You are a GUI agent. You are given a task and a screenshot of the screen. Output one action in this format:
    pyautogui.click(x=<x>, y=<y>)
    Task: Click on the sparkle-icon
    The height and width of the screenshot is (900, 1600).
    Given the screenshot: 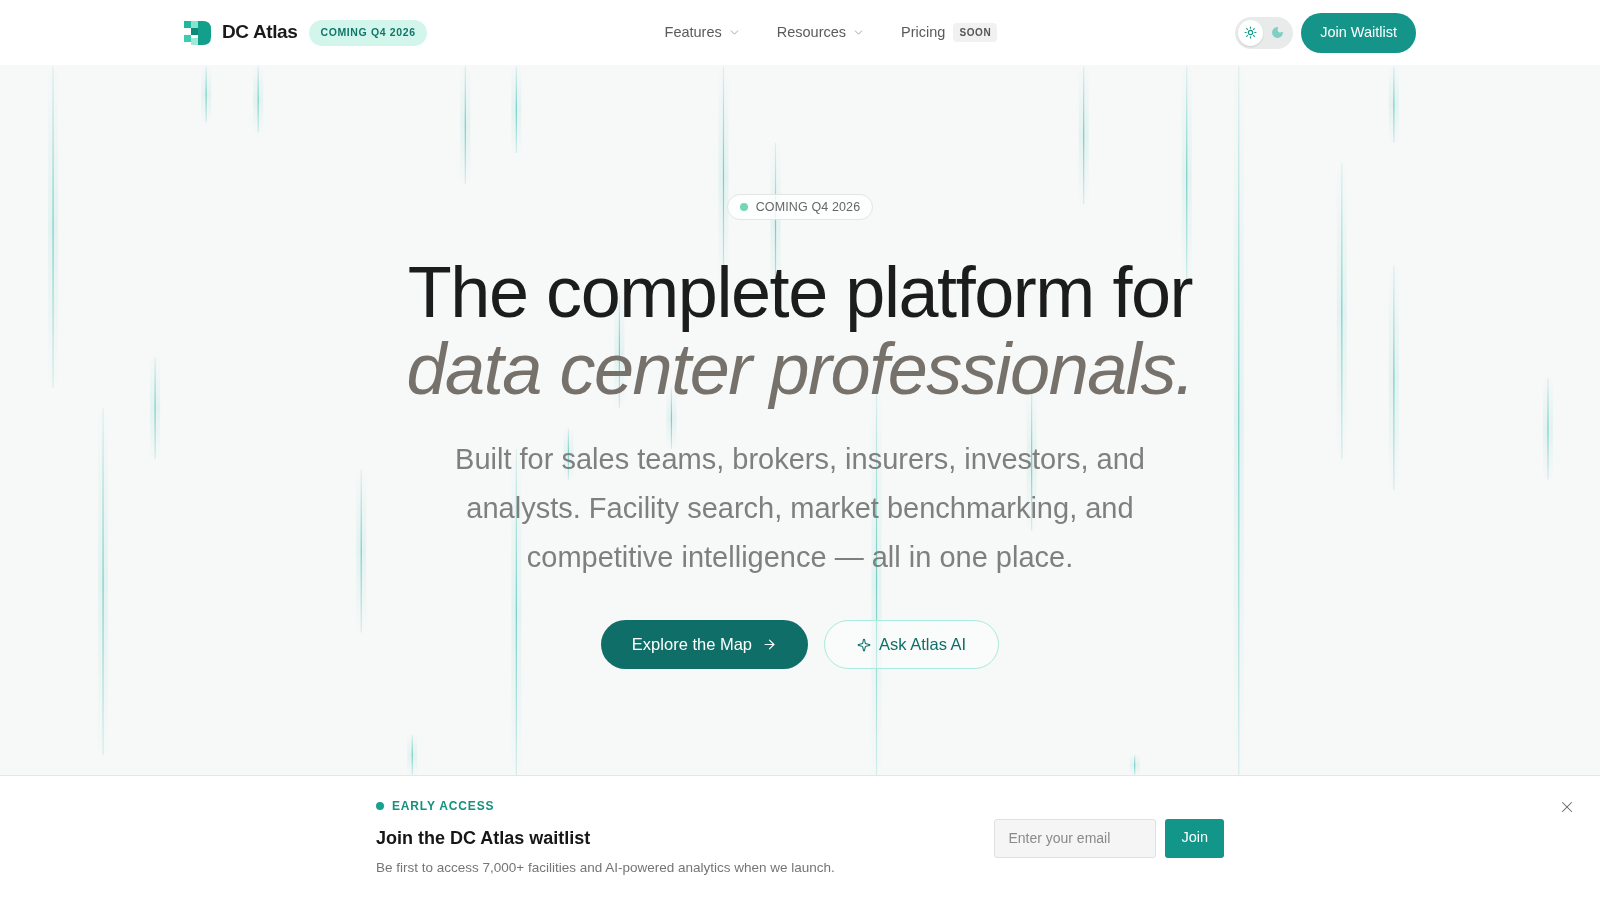 What is the action you would take?
    pyautogui.click(x=864, y=644)
    